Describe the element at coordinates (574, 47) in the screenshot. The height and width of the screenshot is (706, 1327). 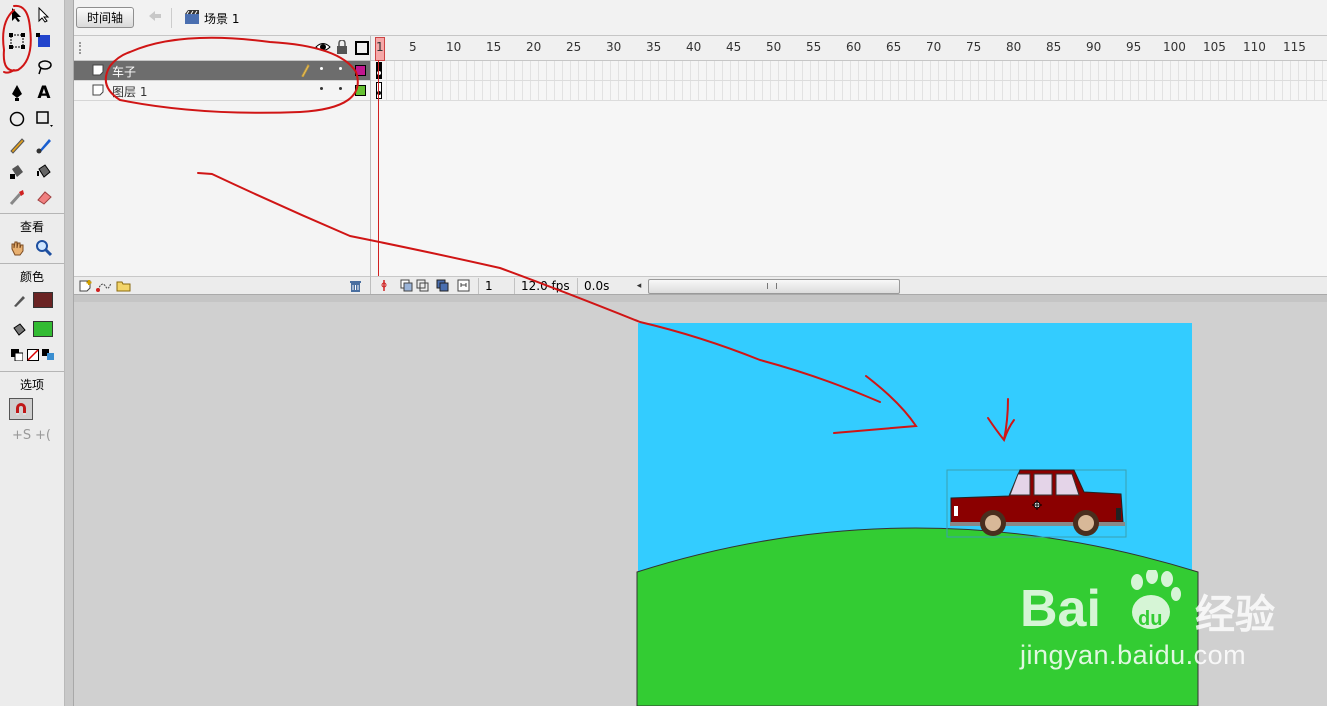
I see `ruler-tick-label: 25` at that location.